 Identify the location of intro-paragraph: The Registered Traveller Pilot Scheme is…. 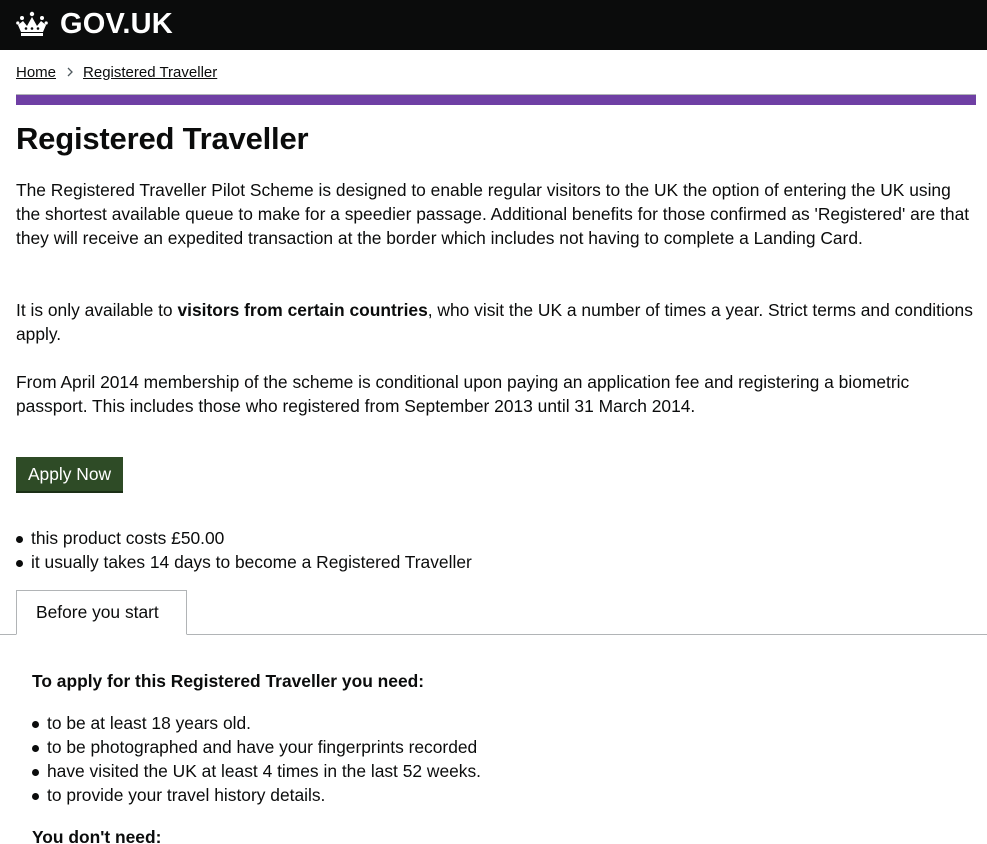
(493, 214).